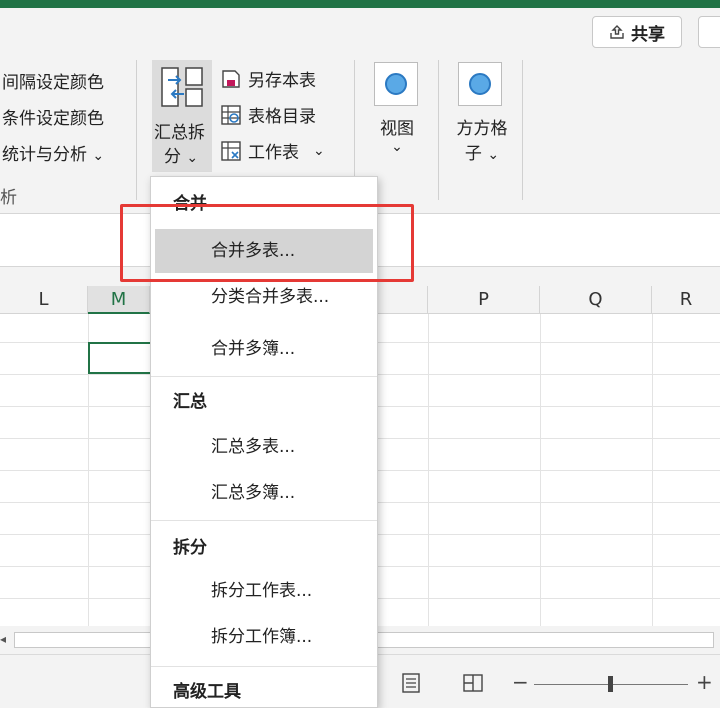  What do you see at coordinates (397, 108) in the screenshot?
I see `view-button: 视图 ⌄` at bounding box center [397, 108].